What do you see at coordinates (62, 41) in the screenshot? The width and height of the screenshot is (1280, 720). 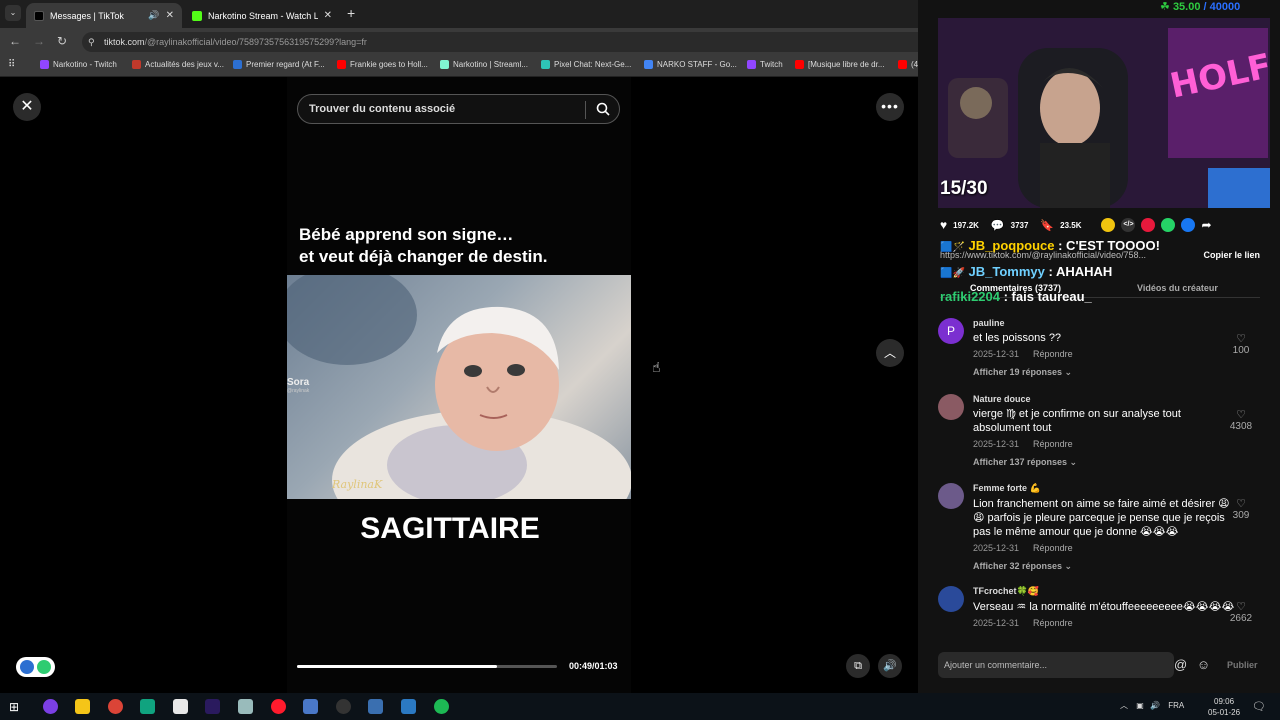 I see `reload-icon: ↻` at bounding box center [62, 41].